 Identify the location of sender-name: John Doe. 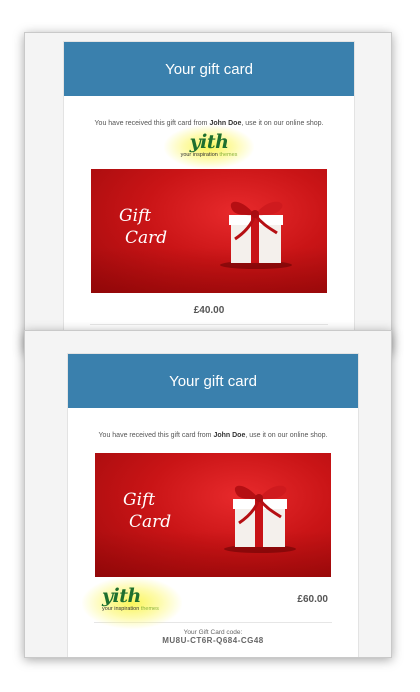
(229, 435).